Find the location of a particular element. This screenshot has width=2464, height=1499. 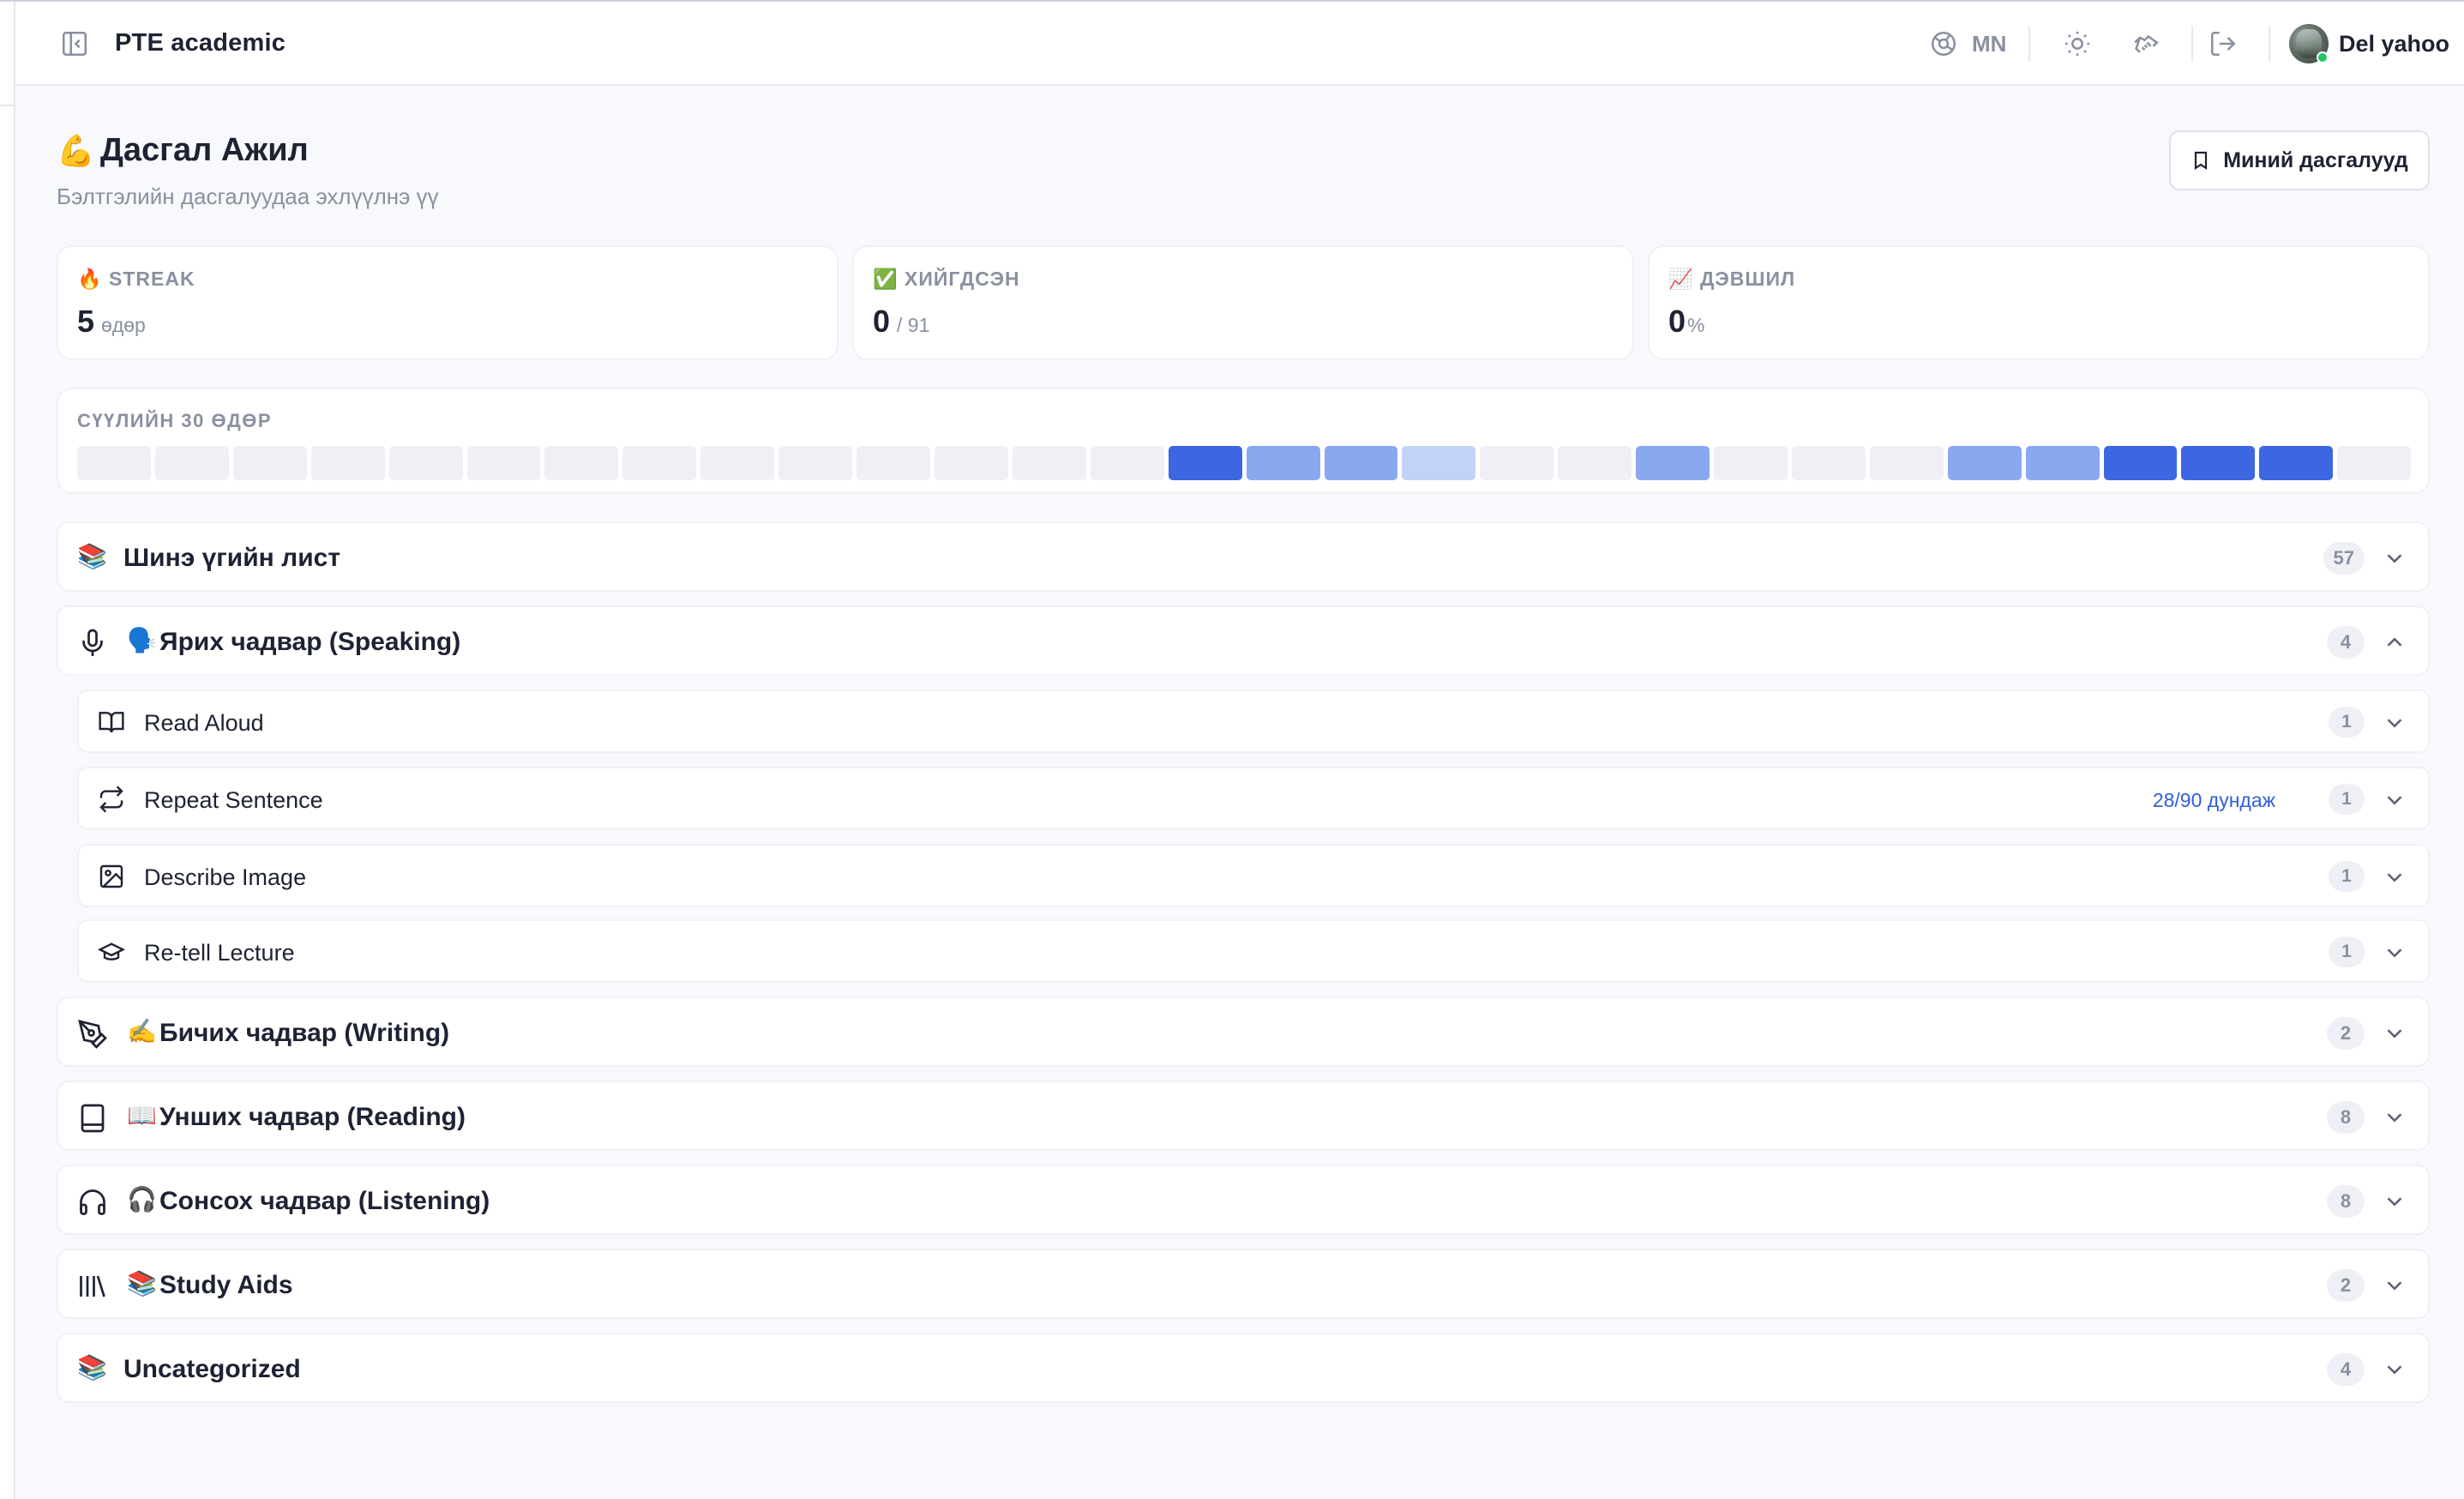

my-exercises-label: Миний дасгалууд is located at coordinates (2315, 159).